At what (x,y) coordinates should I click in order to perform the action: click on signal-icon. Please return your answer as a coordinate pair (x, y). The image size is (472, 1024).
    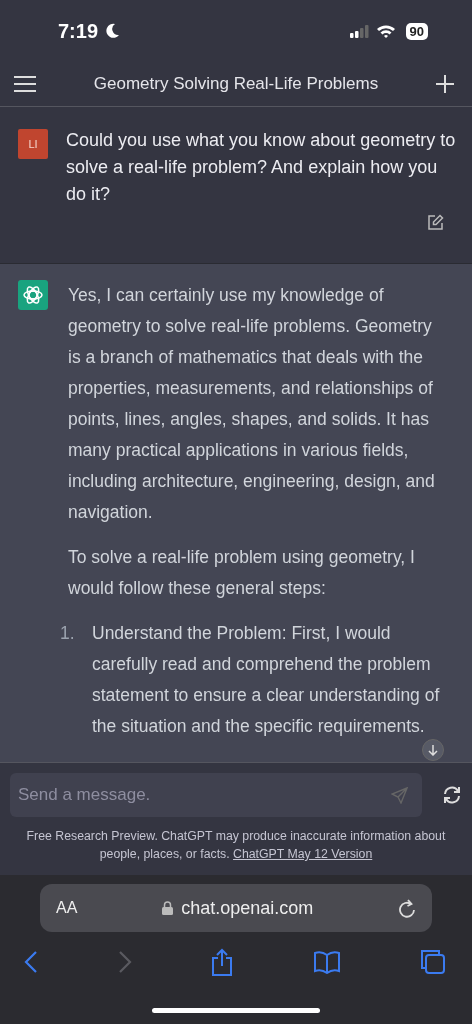
    Looking at the image, I should click on (359, 31).